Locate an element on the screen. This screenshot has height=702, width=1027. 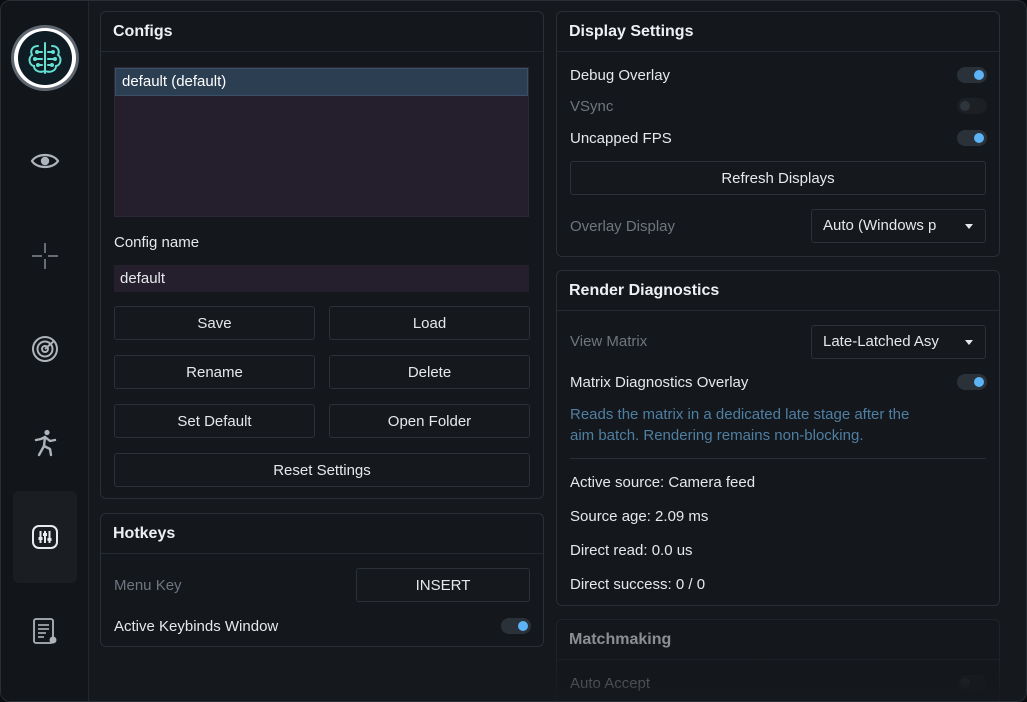
debug-overlay-label: Debug Overlay is located at coordinates (620, 75).